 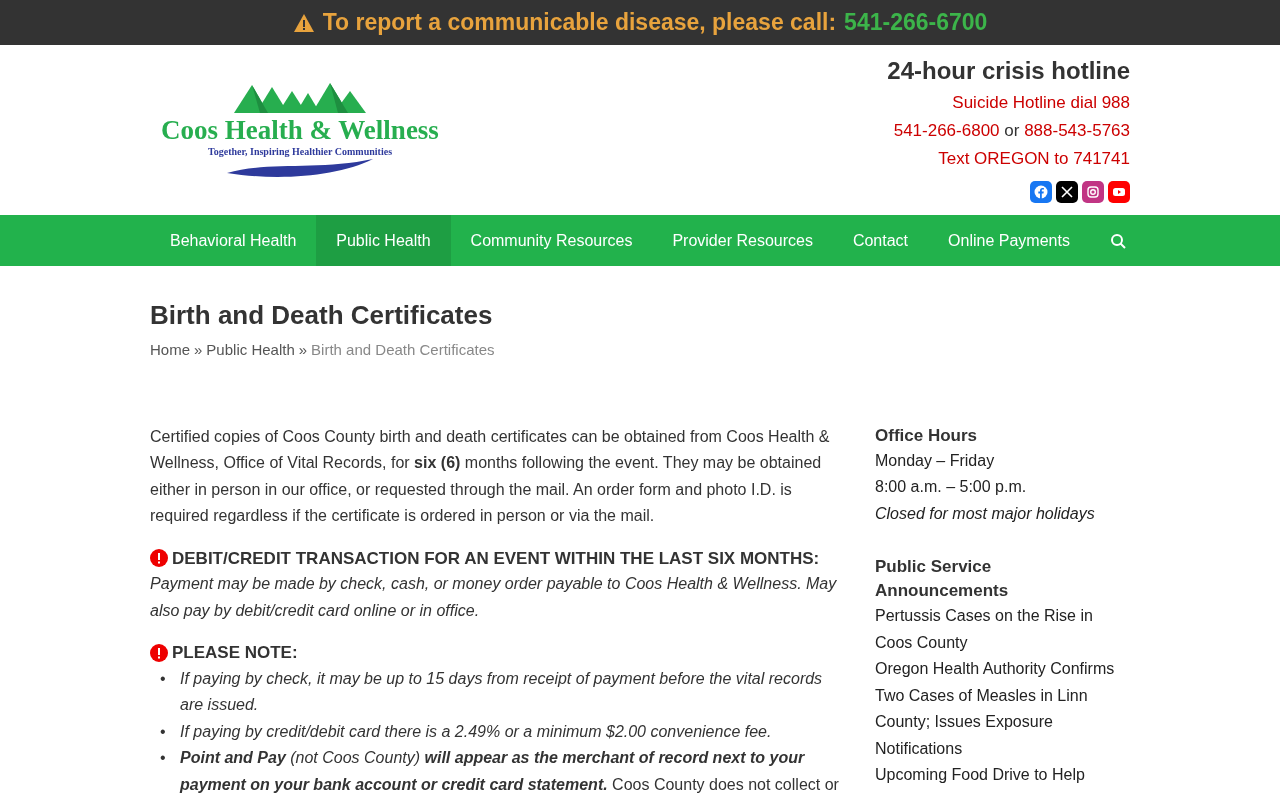 I want to click on announcement-link: Upcoming Food Drive to Help, so click(x=1002, y=775).